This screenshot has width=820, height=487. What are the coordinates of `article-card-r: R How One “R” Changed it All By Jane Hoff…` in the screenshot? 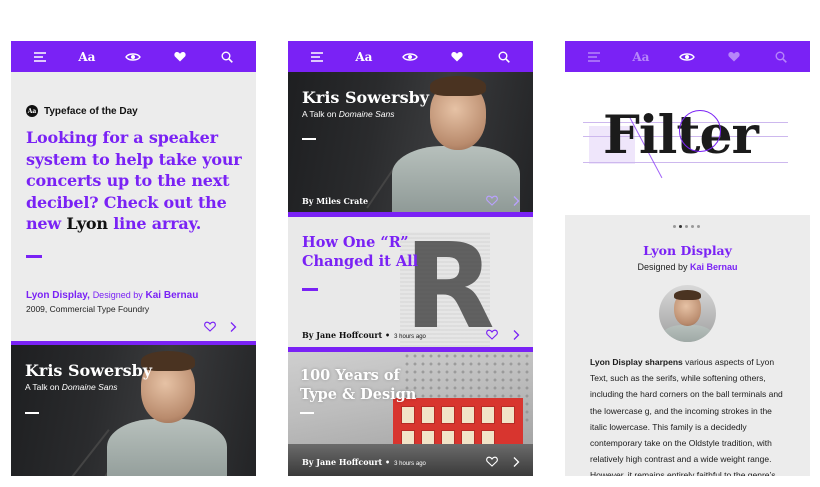 It's located at (410, 282).